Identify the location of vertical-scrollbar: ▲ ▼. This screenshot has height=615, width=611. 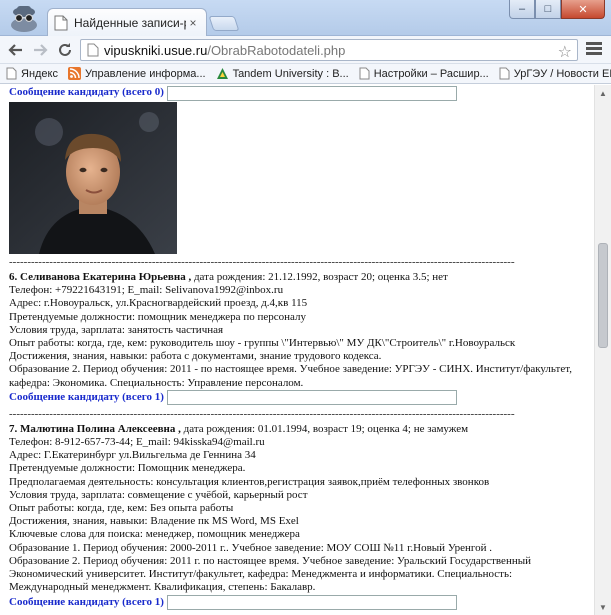
(602, 350).